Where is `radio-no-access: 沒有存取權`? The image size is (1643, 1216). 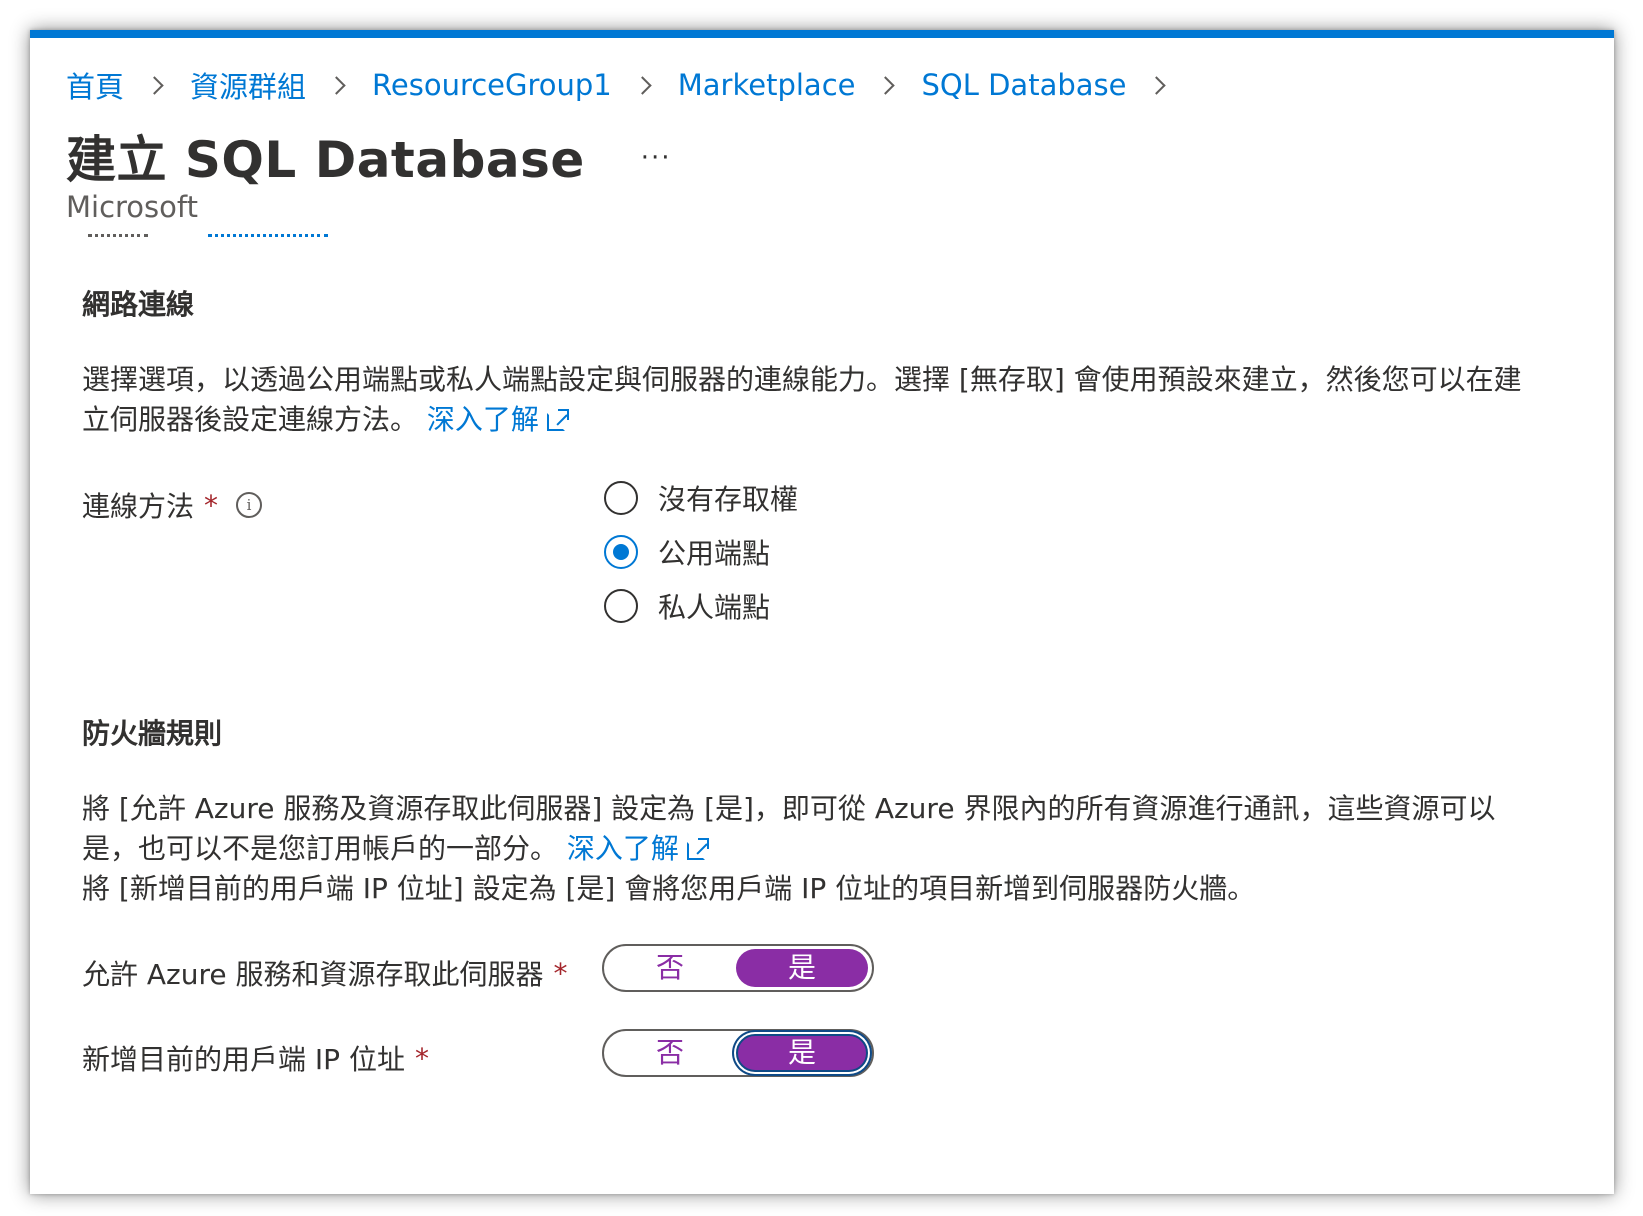
radio-no-access: 沒有存取權 is located at coordinates (701, 498).